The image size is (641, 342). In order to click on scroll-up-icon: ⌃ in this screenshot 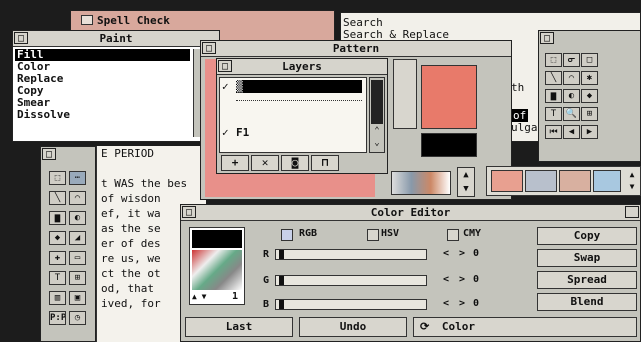, I will do `click(377, 132)`.